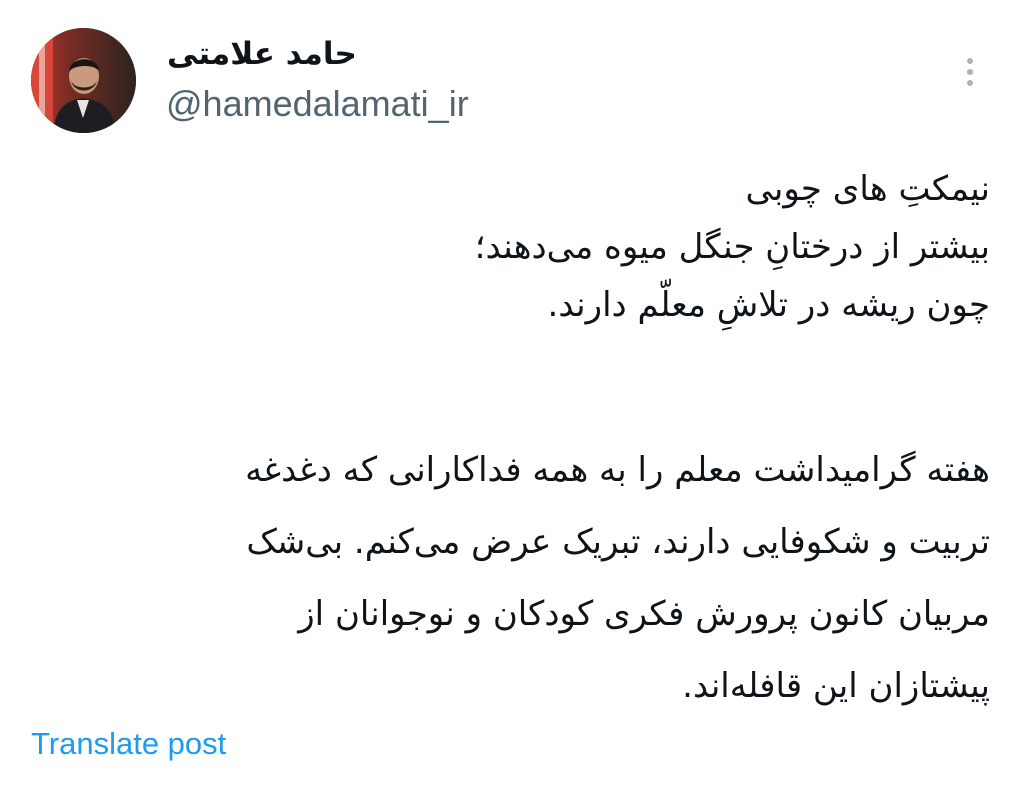 This screenshot has width=1024, height=809. Describe the element at coordinates (836, 686) in the screenshot. I see `tweet-line: پیشتازان این قافله‌اند.` at that location.